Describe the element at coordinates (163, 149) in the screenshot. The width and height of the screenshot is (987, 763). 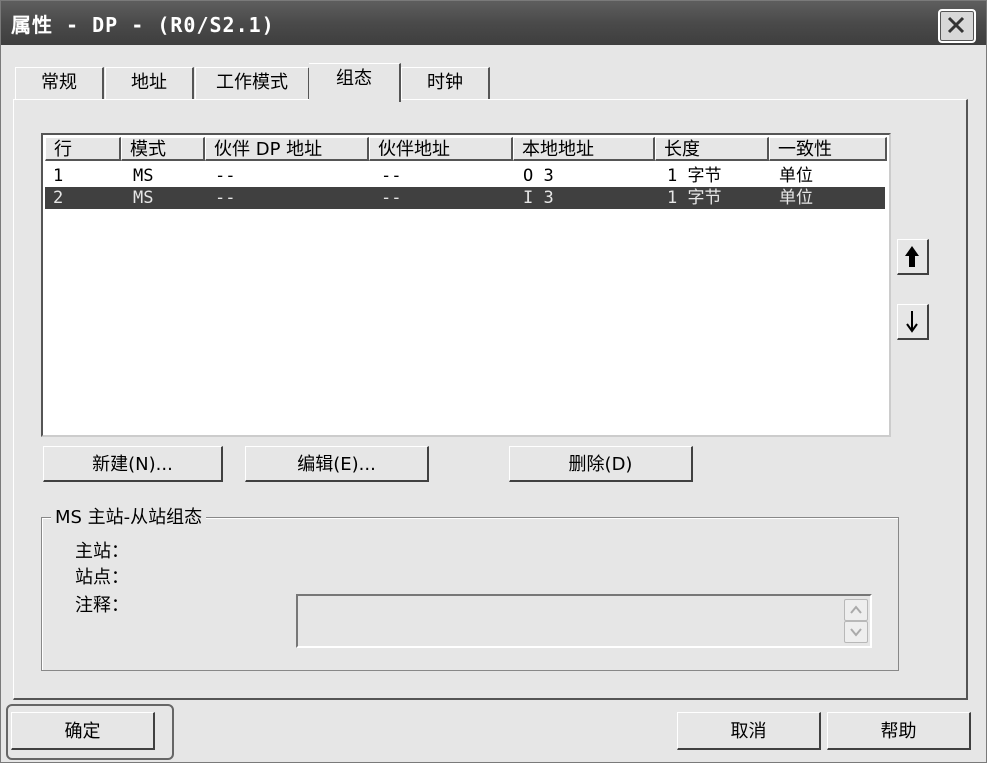
I see `column-header-mode: 模式` at that location.